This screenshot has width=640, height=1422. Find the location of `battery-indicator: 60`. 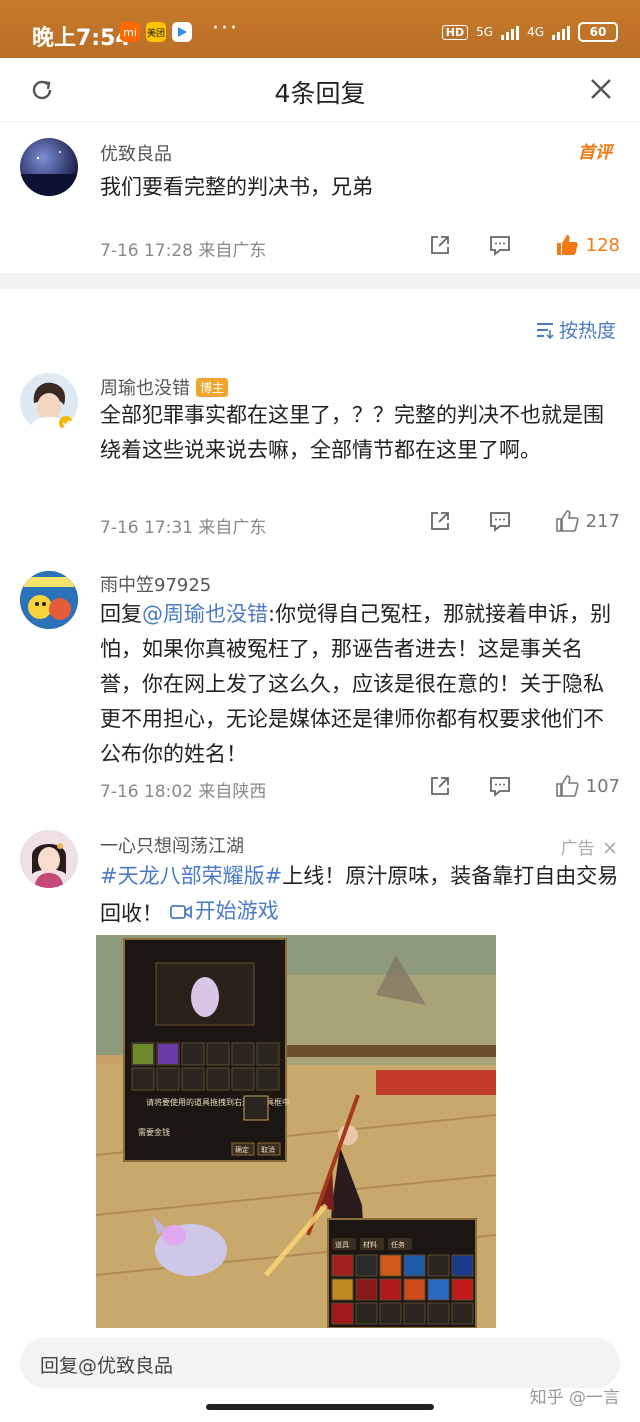

battery-indicator: 60 is located at coordinates (598, 32).